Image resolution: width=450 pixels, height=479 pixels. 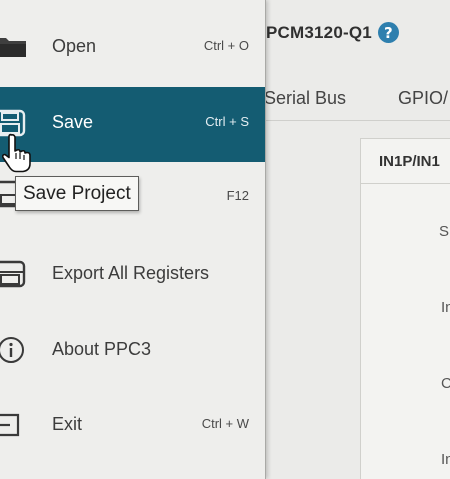 What do you see at coordinates (10, 425) in the screenshot?
I see `exit-icon` at bounding box center [10, 425].